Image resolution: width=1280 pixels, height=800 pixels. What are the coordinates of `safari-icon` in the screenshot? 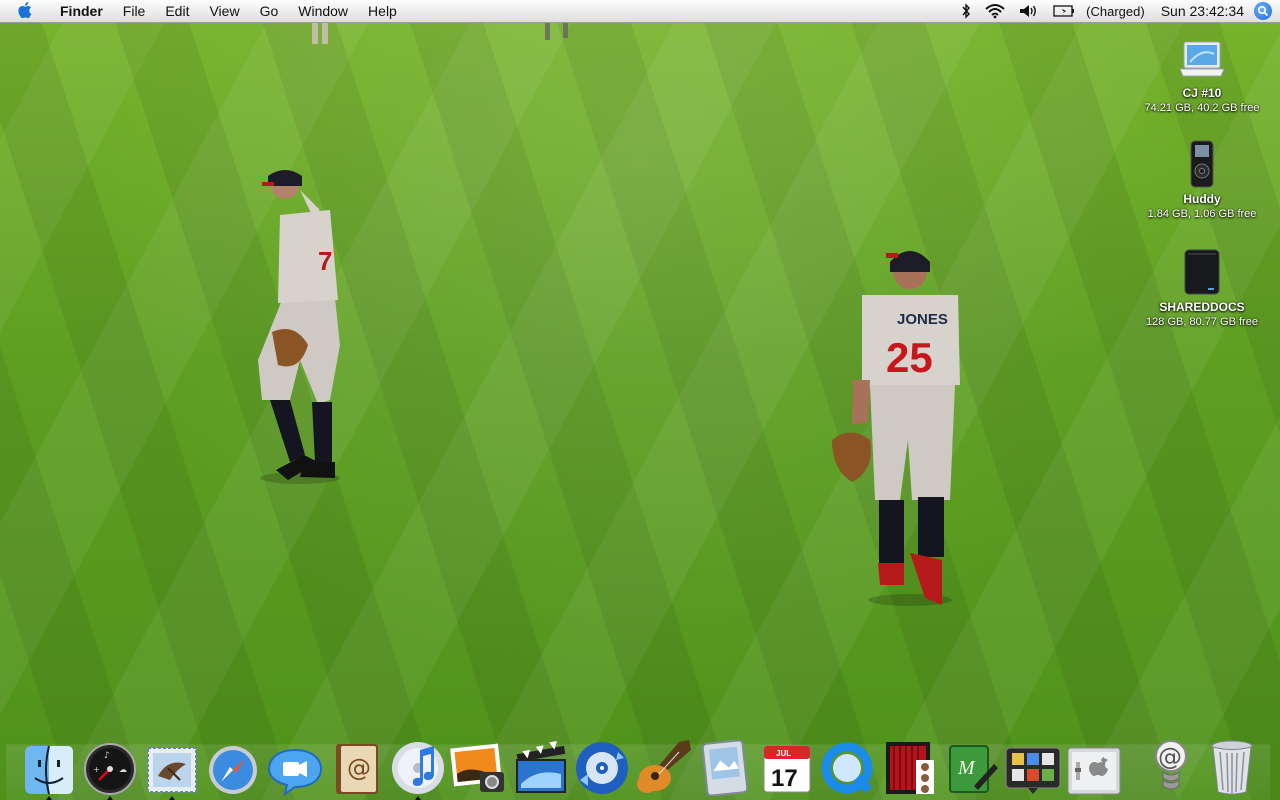 It's located at (233, 770).